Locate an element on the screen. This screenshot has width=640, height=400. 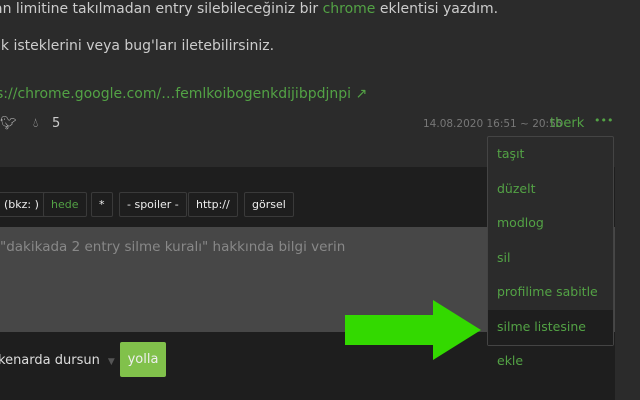
arrow-annotation is located at coordinates (413, 330).